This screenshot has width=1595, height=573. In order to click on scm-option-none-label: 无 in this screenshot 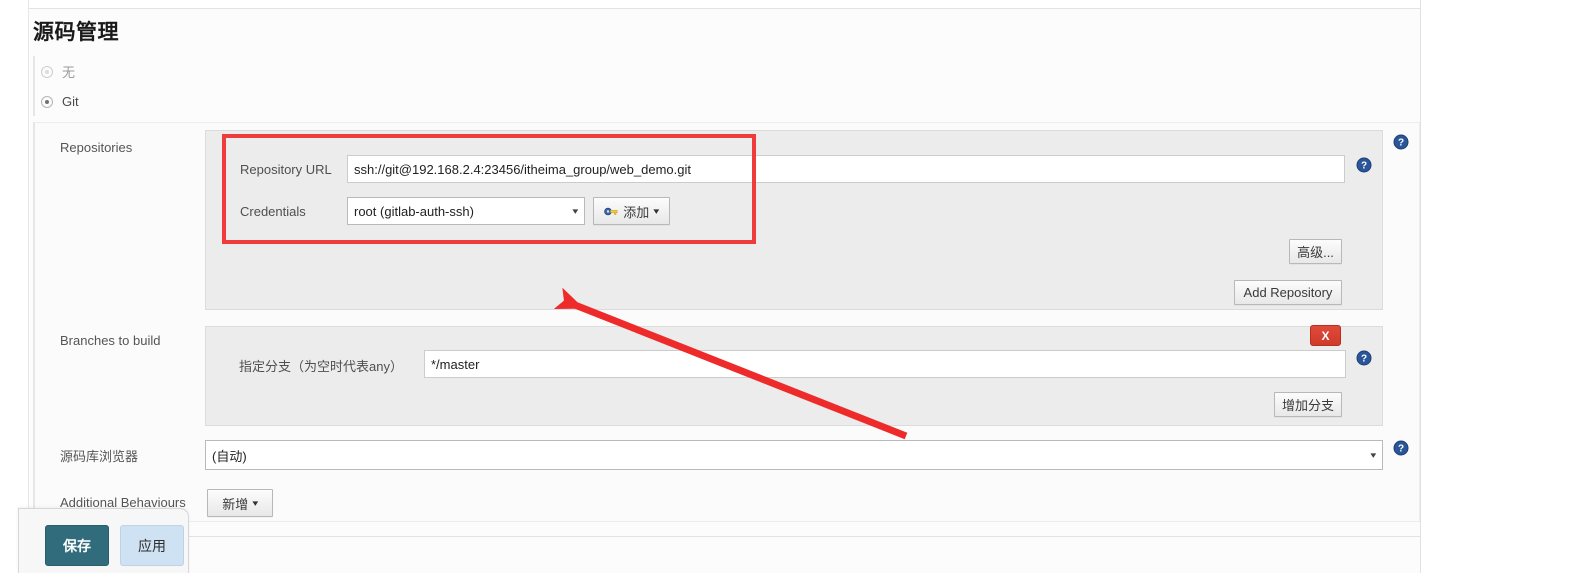, I will do `click(69, 72)`.